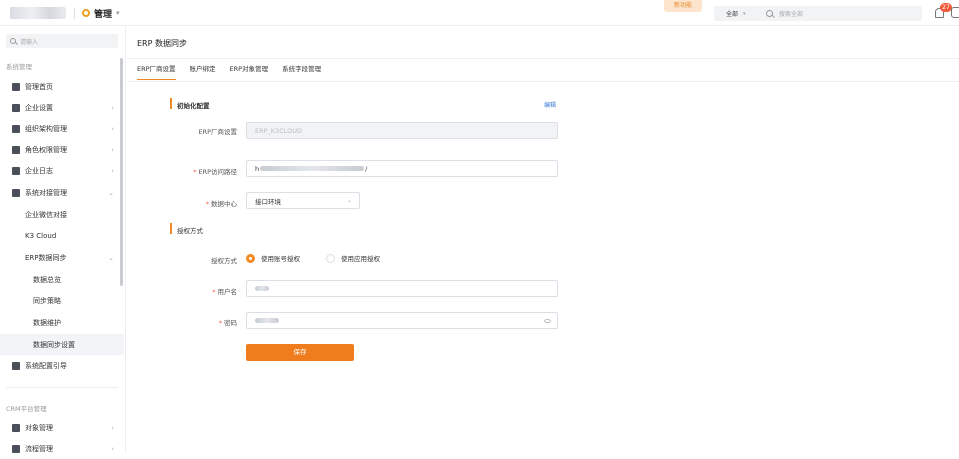  Describe the element at coordinates (13, 41) in the screenshot. I see `search-icon` at that location.